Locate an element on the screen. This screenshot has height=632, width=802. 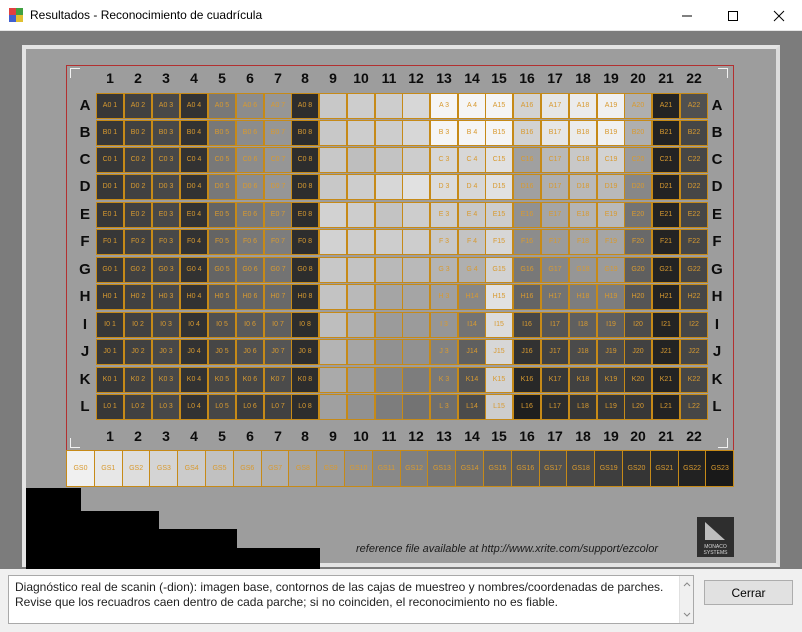
patch-box: F0 3 is located at coordinates (166, 242).